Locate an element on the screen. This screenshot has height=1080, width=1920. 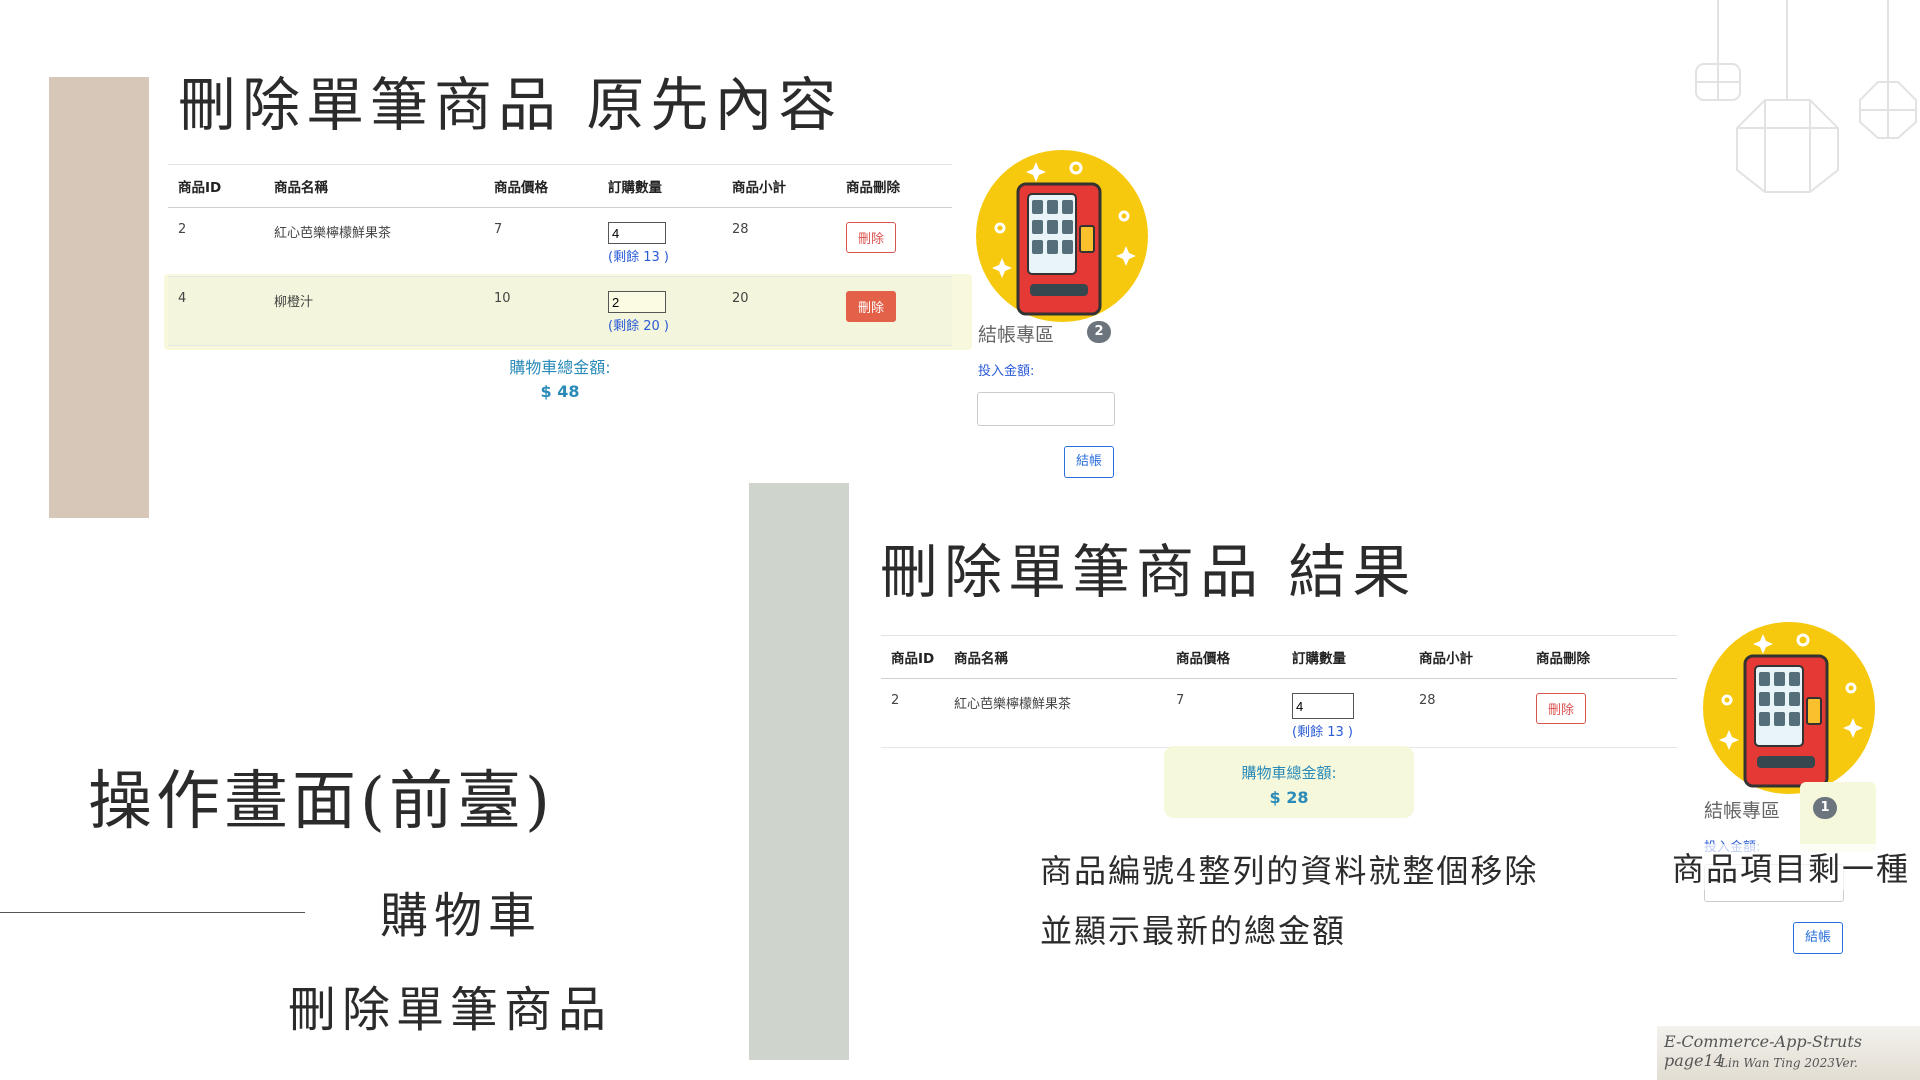
note-right: 商品項目剩一種 is located at coordinates (1791, 867).